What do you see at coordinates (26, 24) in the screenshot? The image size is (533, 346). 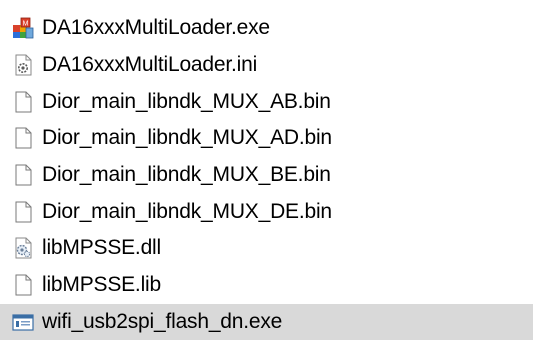 I see `svg-text: M` at bounding box center [26, 24].